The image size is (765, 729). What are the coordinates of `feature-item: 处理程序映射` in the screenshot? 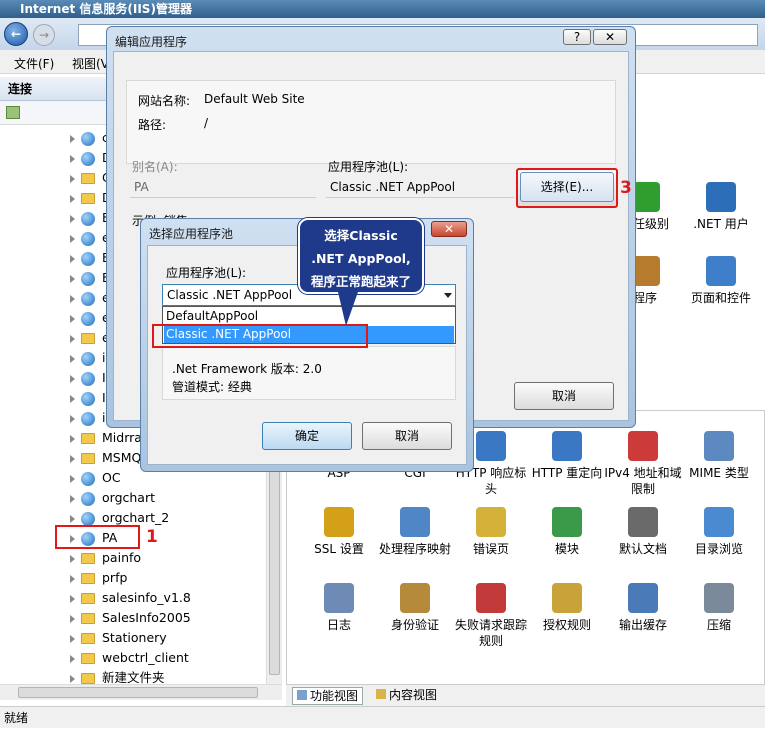 It's located at (415, 532).